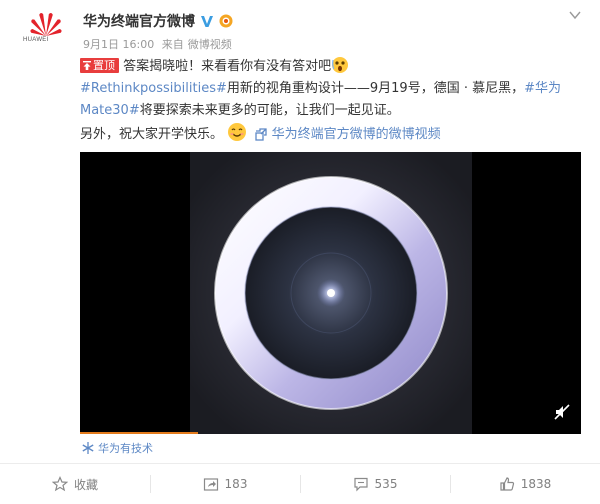  I want to click on smile-emoji, so click(237, 132).